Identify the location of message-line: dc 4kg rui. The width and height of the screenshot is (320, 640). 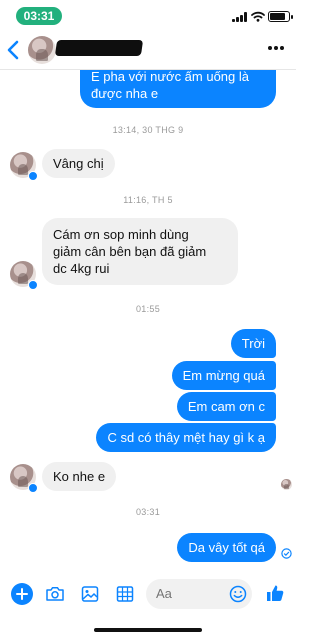
(81, 268).